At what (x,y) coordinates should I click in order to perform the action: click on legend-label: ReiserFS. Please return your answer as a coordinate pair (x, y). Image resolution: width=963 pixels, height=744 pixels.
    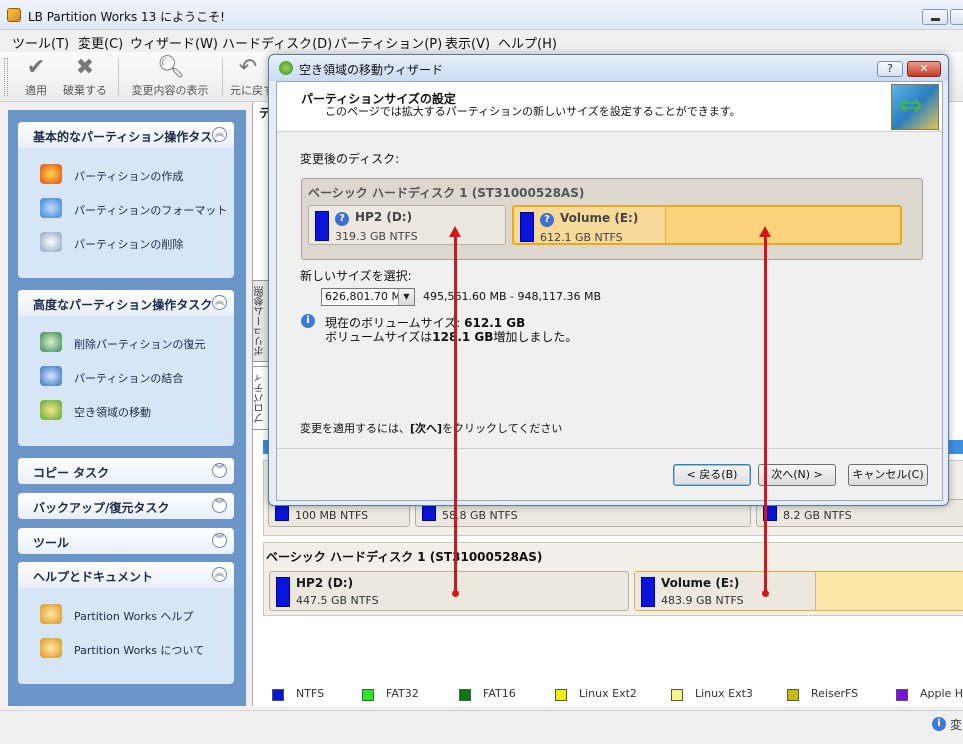
    Looking at the image, I should click on (835, 693).